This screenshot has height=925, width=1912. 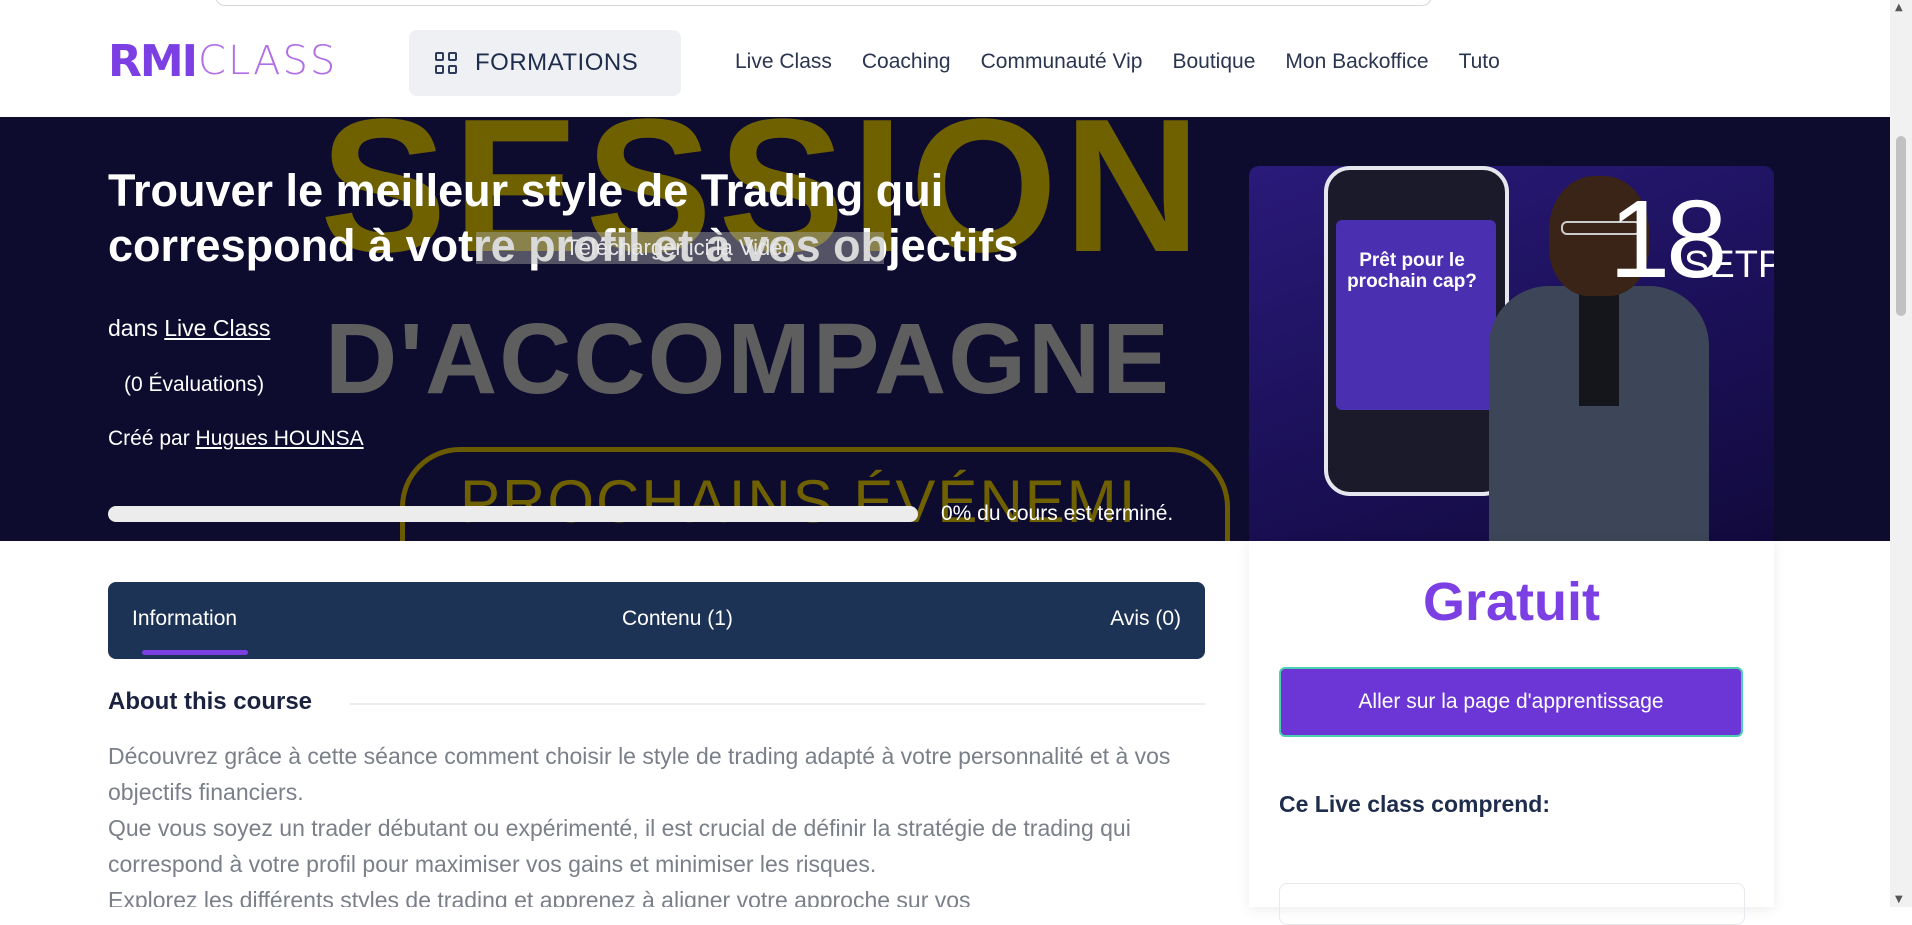 I want to click on grid-icon, so click(x=446, y=63).